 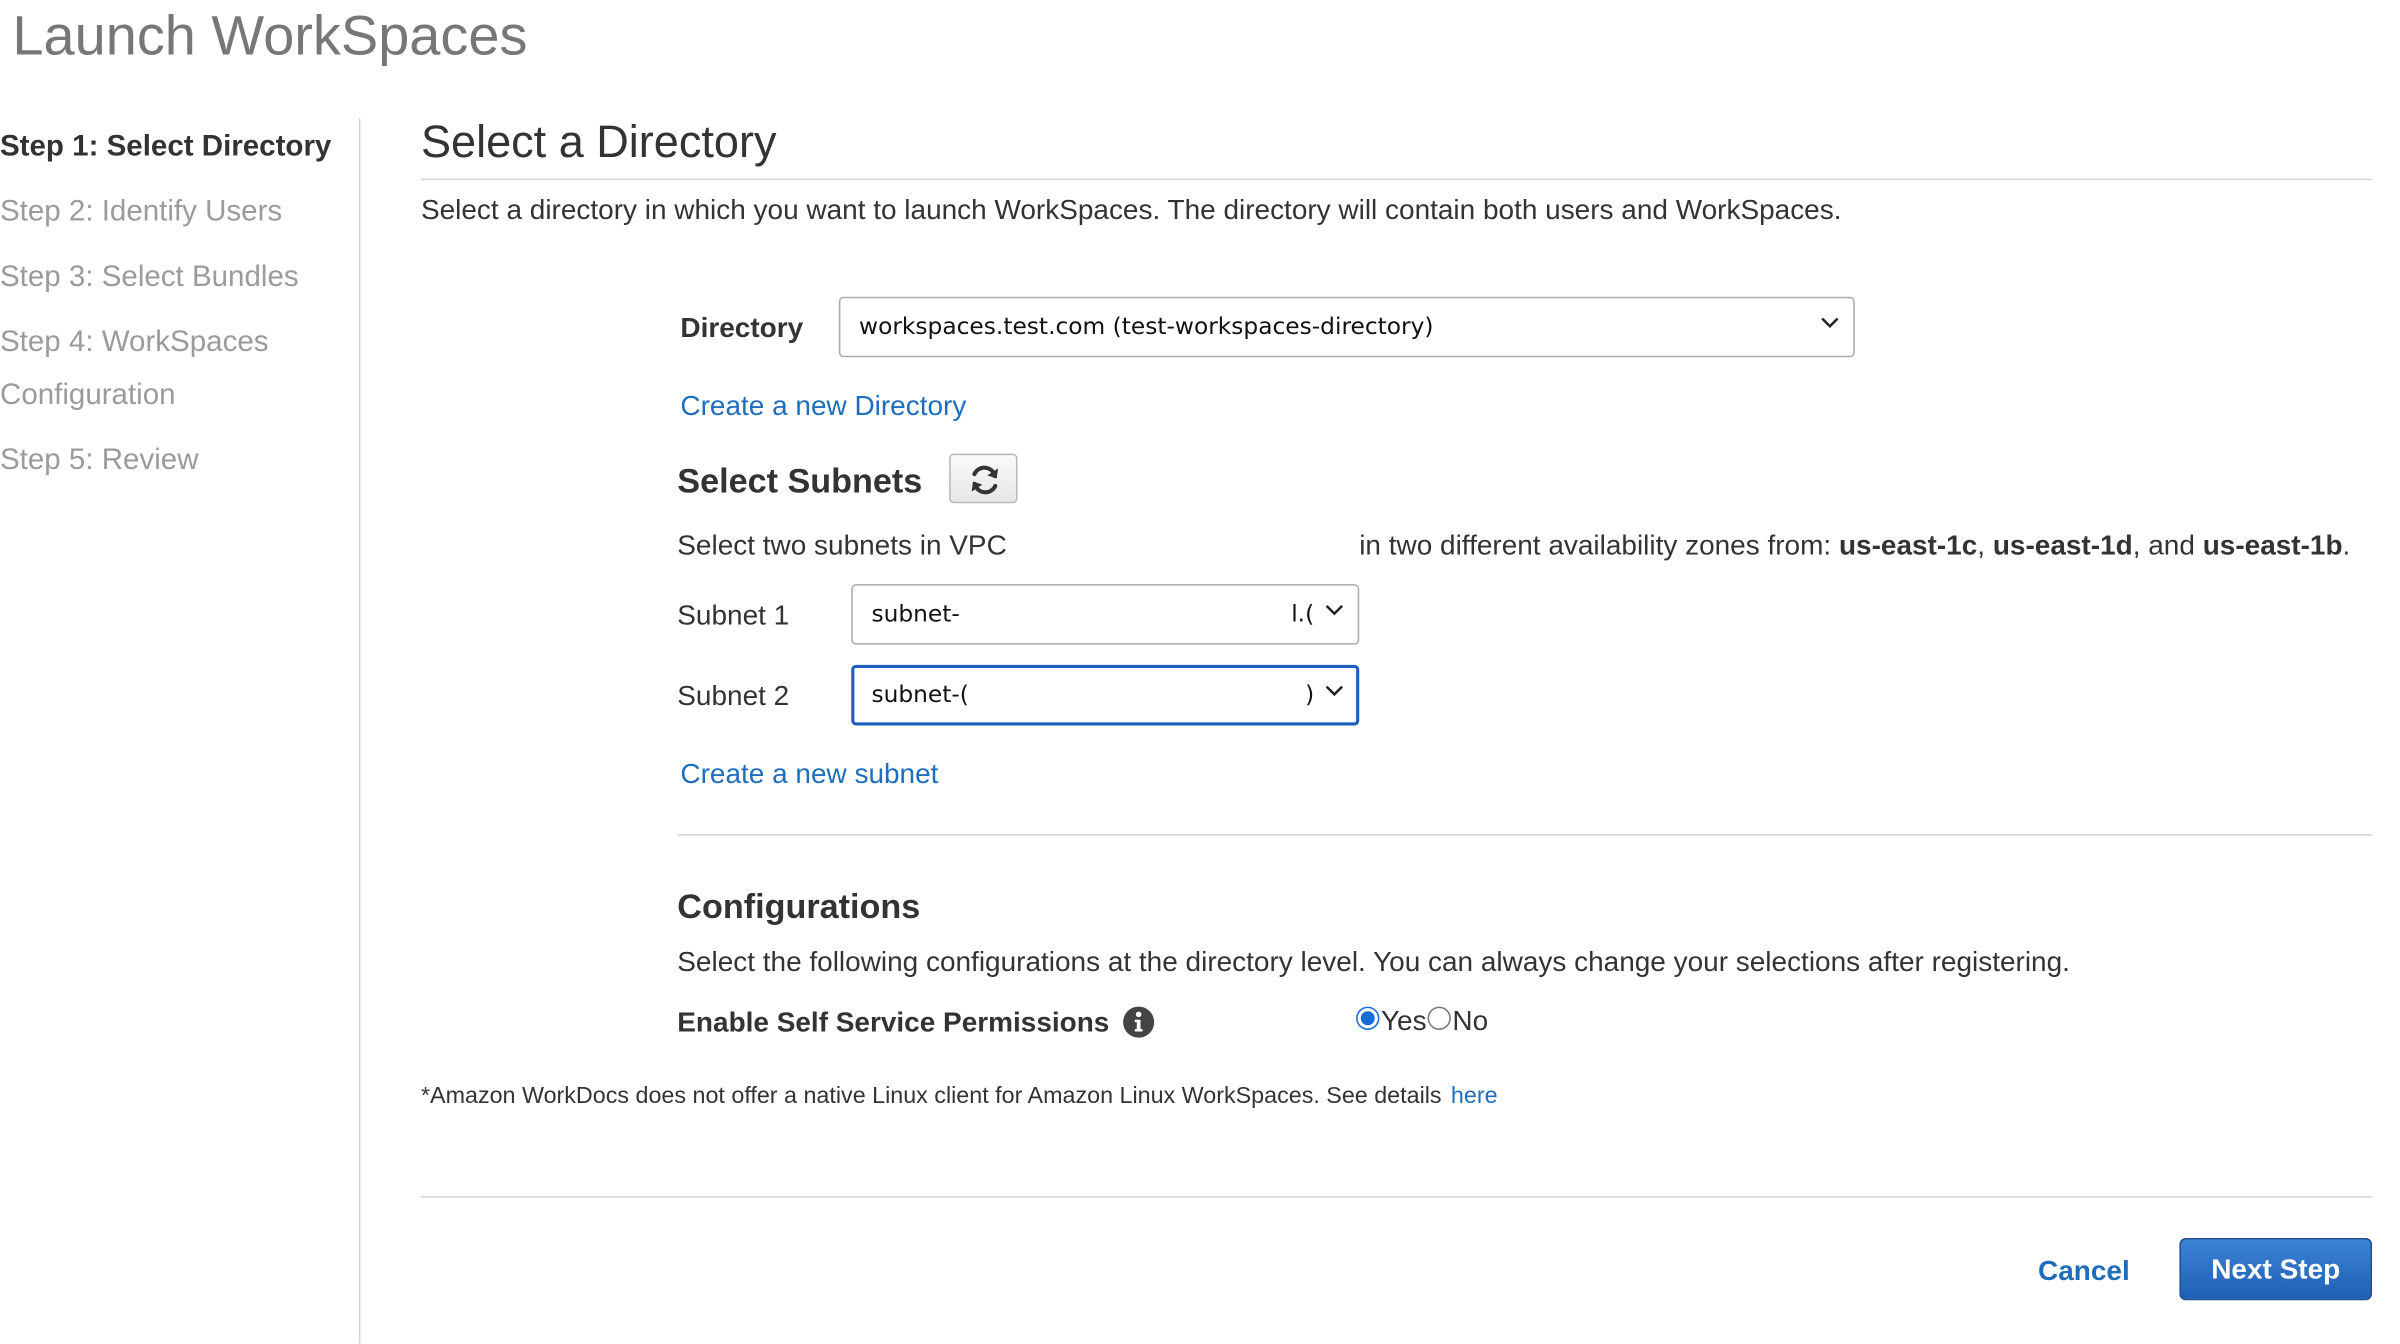 I want to click on subnet-1-label: Subnet 1, so click(x=733, y=615).